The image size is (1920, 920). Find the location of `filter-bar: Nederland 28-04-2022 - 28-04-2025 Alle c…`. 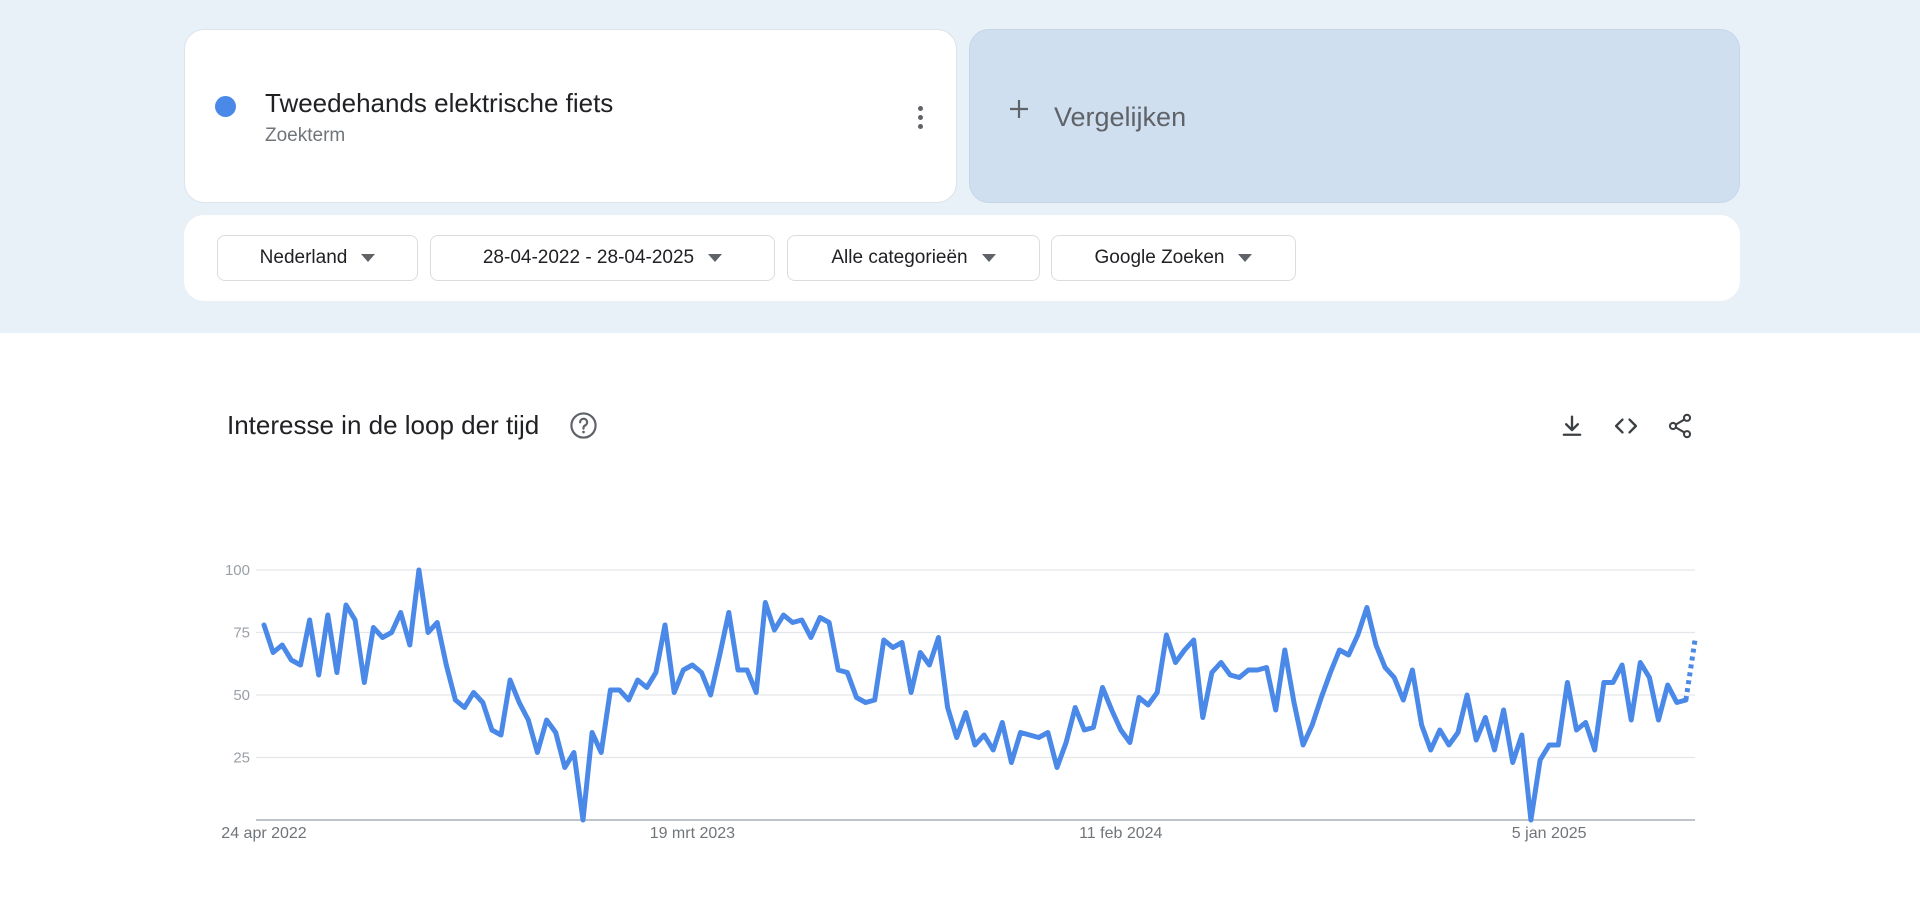

filter-bar: Nederland 28-04-2022 - 28-04-2025 Alle c… is located at coordinates (962, 258).